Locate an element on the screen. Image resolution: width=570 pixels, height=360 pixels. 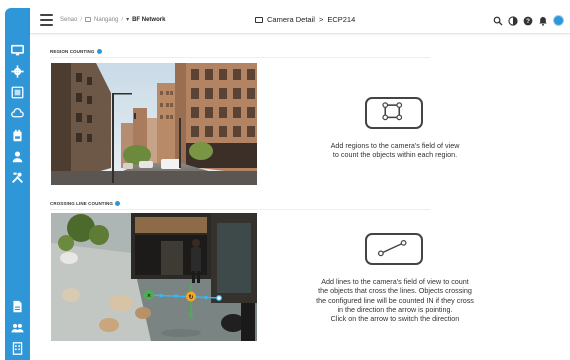
site-icon is located at coordinates (88, 19).